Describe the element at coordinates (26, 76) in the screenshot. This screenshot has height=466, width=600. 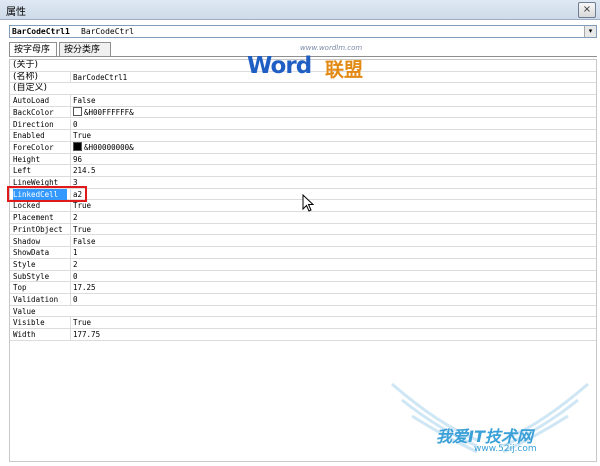
I see `property-name: (名称)` at that location.